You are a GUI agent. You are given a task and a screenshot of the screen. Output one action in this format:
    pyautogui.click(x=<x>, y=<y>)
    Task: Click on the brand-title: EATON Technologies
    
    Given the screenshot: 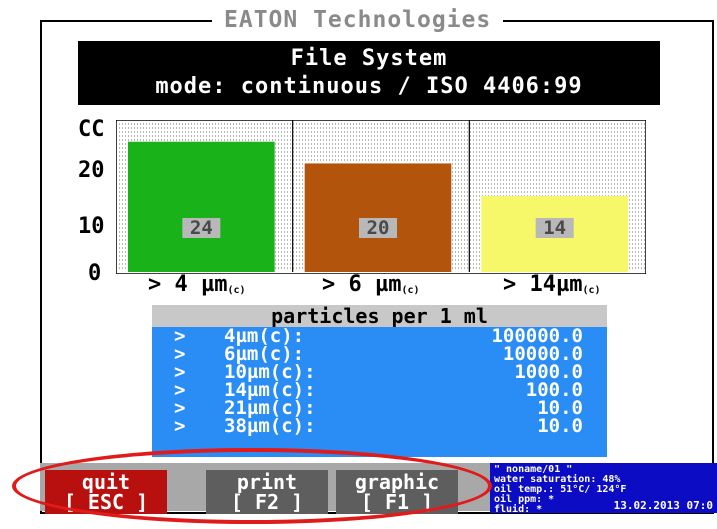 What is the action you would take?
    pyautogui.click(x=358, y=20)
    